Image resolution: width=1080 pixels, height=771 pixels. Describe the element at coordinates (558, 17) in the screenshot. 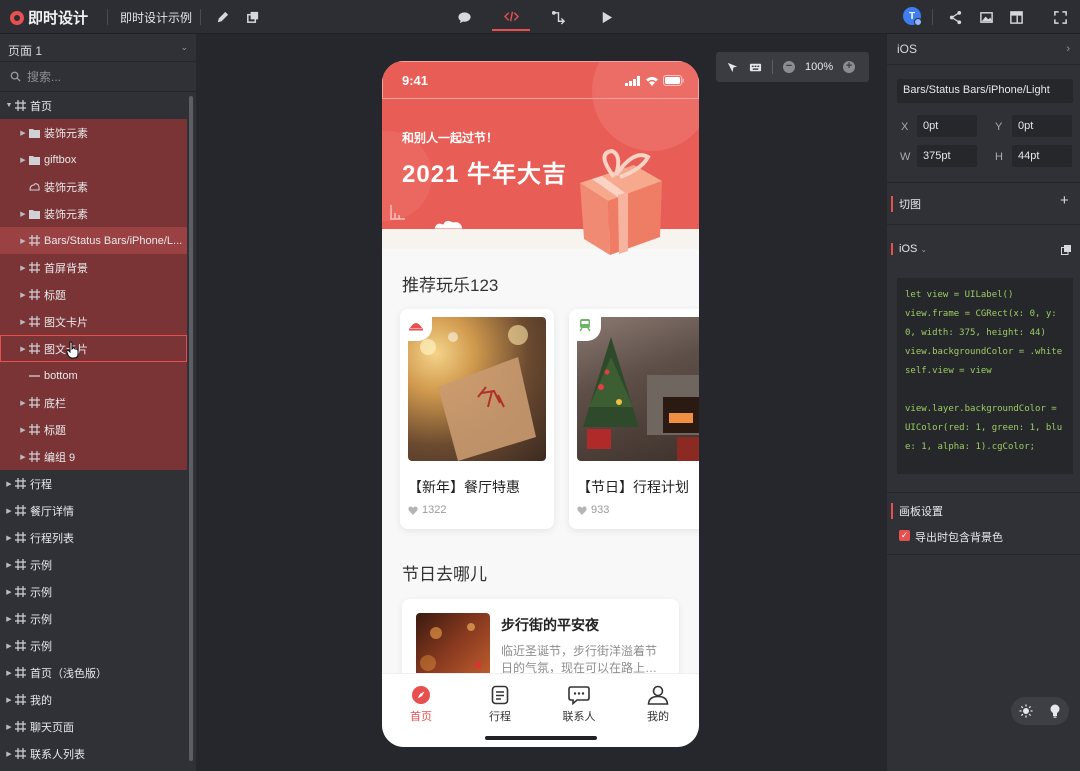

I see `prototype-icon` at that location.